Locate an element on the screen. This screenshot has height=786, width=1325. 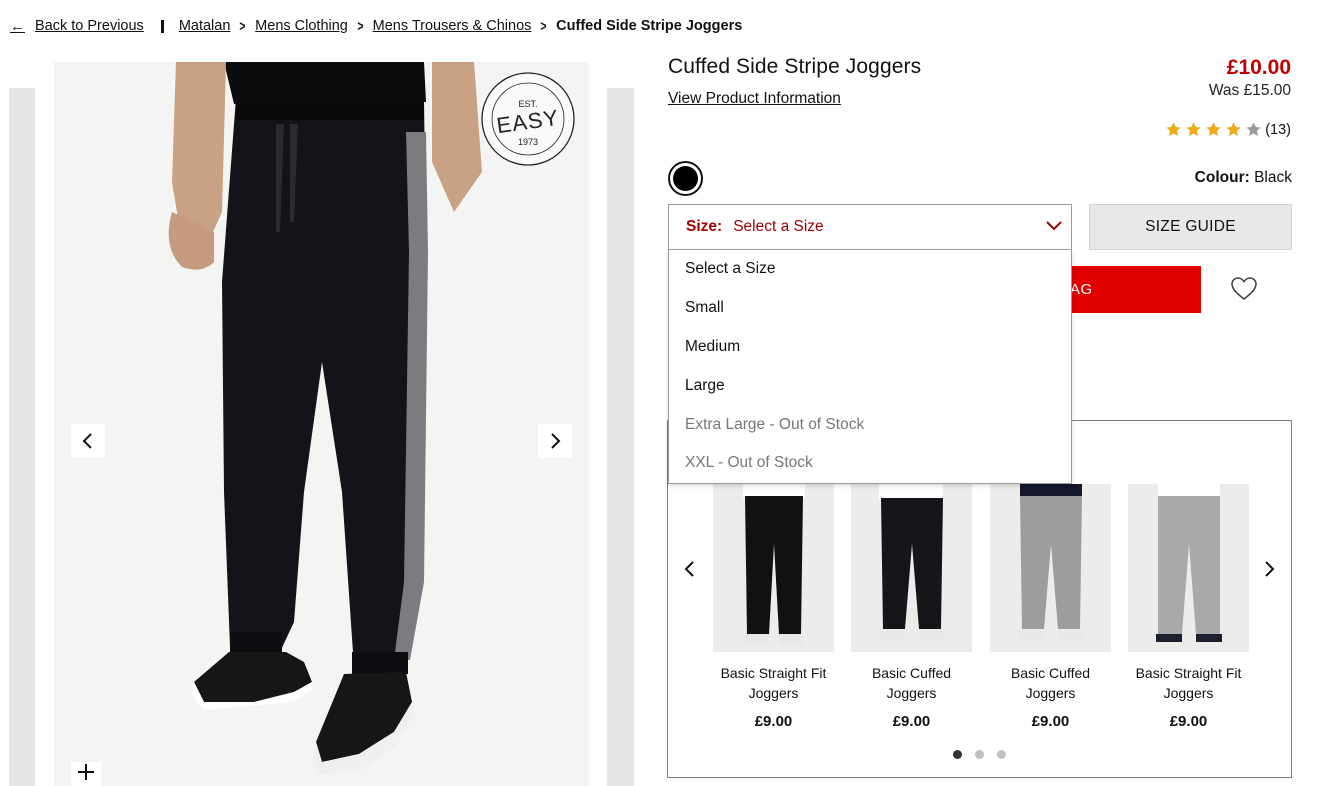
plus-icon is located at coordinates (86, 772).